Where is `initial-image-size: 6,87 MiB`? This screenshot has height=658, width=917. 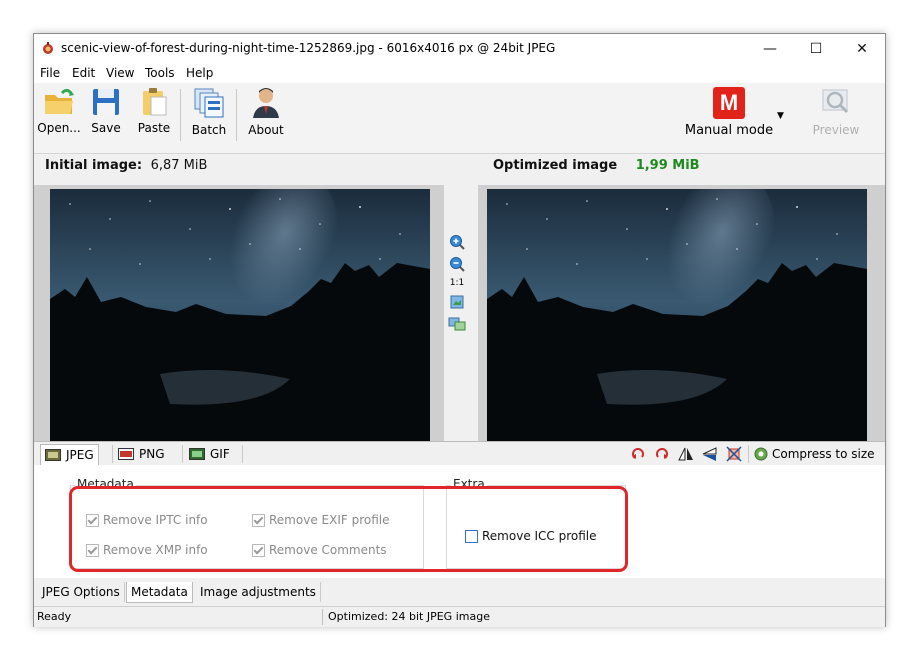 initial-image-size: 6,87 MiB is located at coordinates (179, 165).